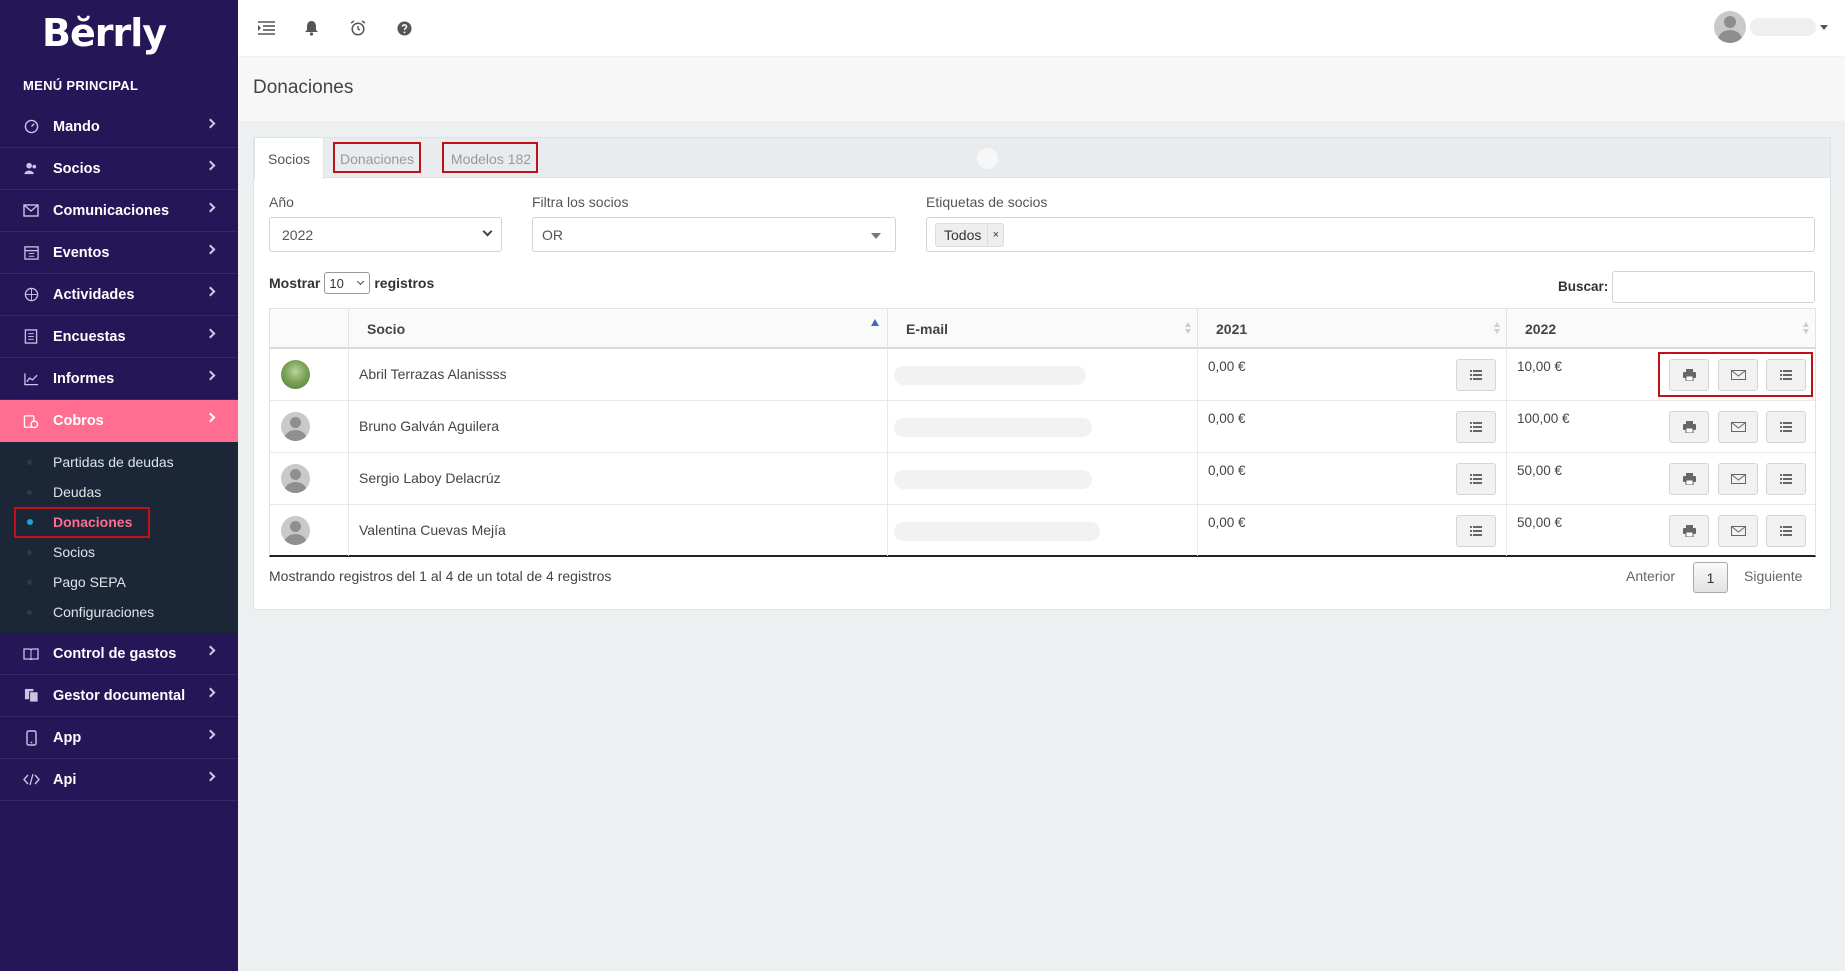 The image size is (1845, 971). What do you see at coordinates (119, 421) in the screenshot?
I see `sidebar-item-cobros: Cobros` at bounding box center [119, 421].